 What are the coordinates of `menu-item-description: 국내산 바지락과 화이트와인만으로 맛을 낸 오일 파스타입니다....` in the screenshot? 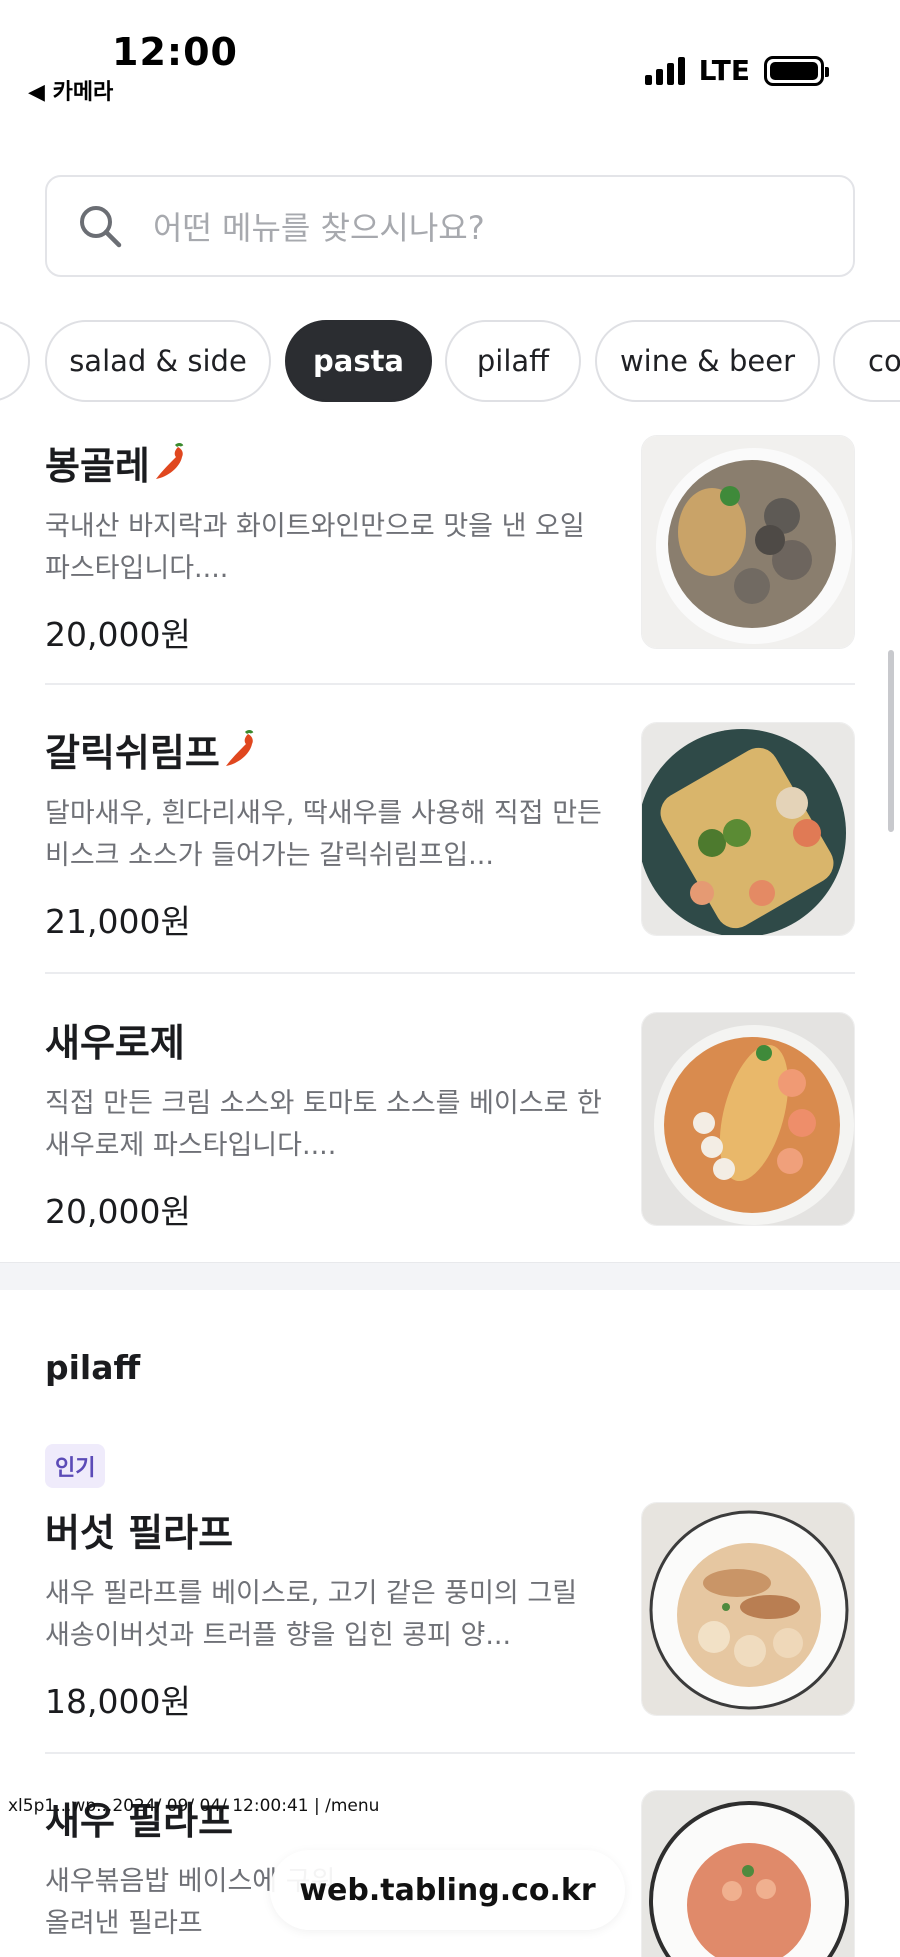 It's located at (315, 547).